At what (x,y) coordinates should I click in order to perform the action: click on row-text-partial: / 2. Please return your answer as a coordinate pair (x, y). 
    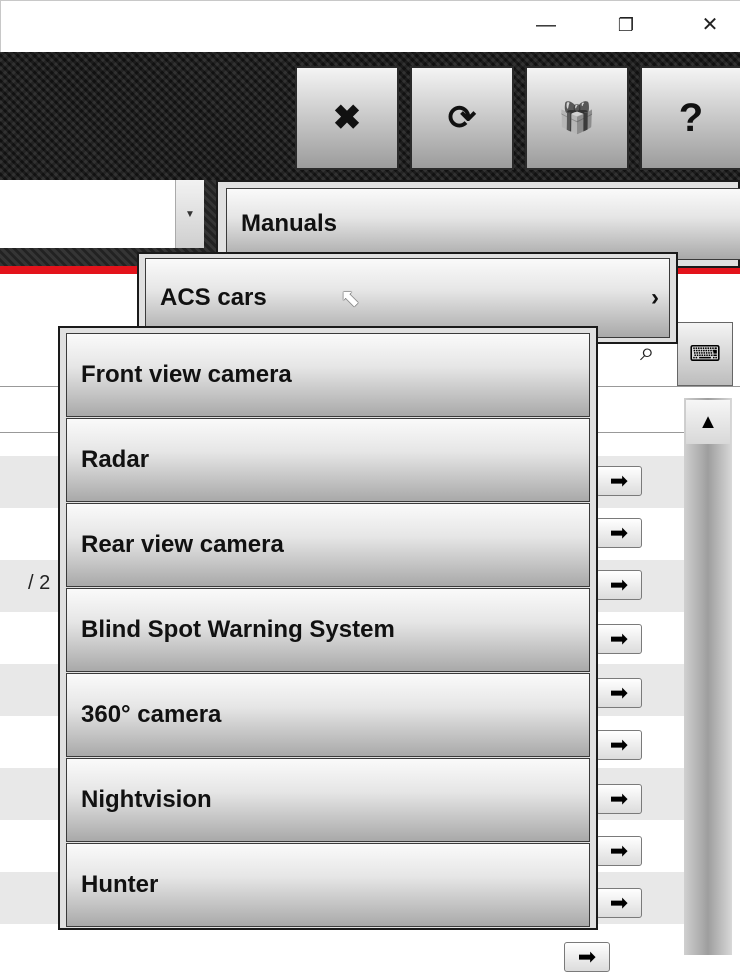
    Looking at the image, I should click on (39, 583).